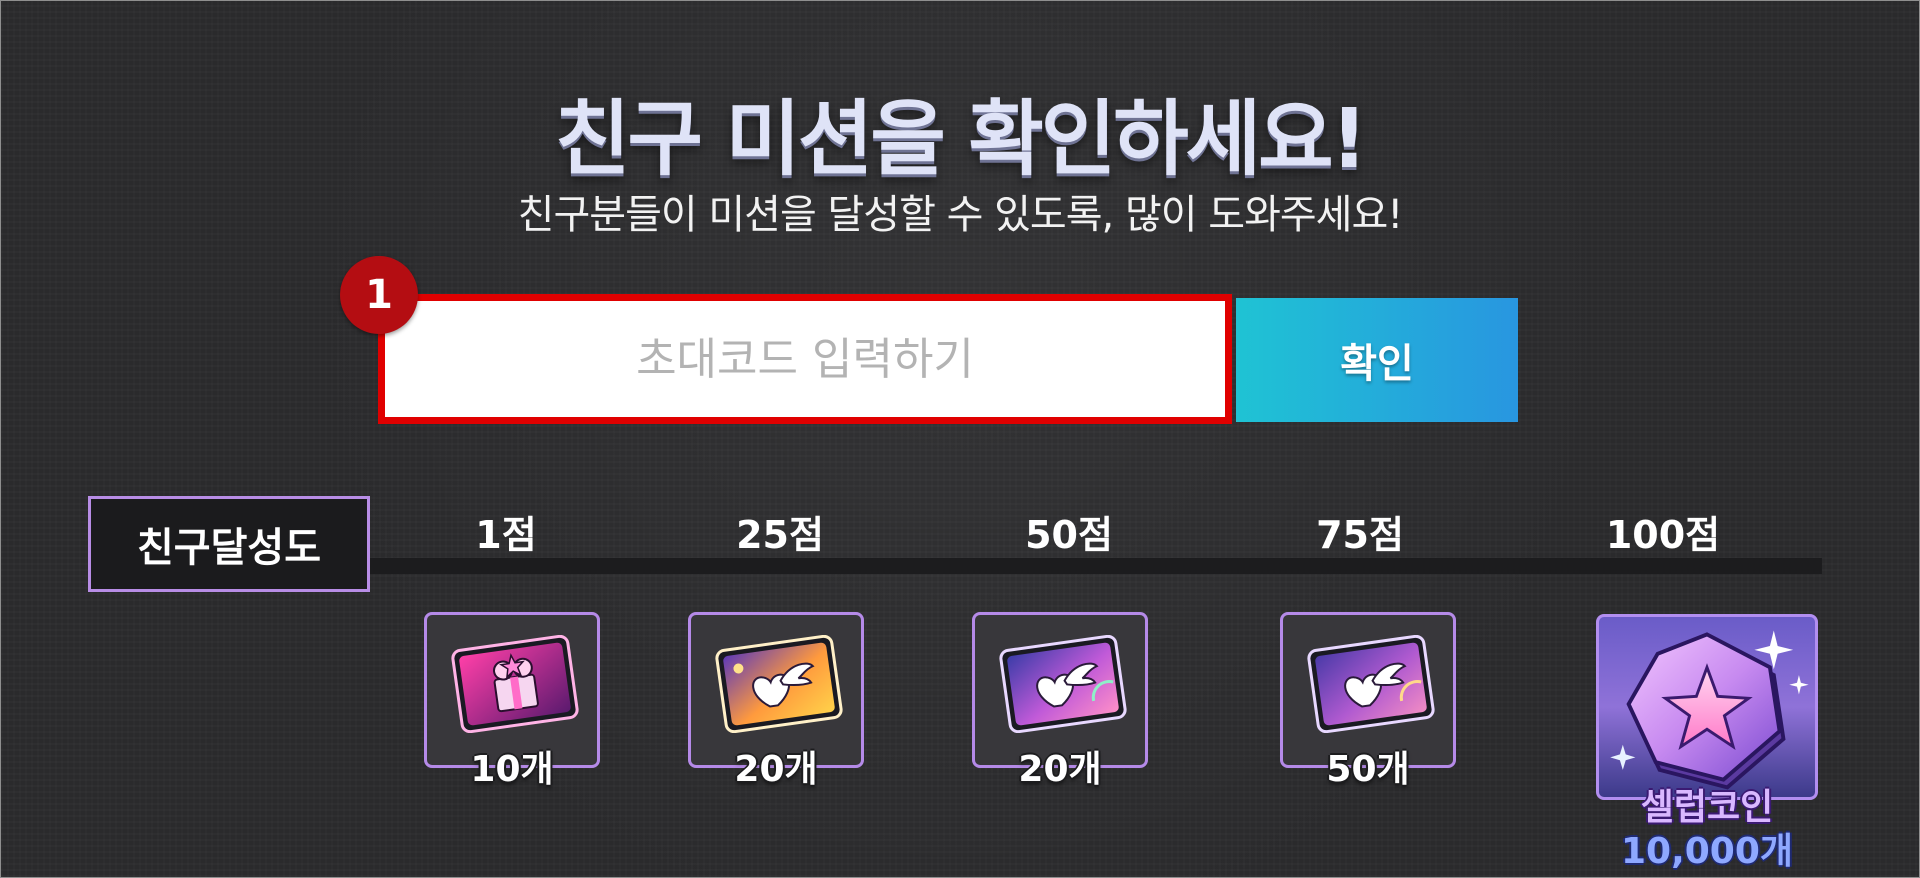 The height and width of the screenshot is (878, 1920). What do you see at coordinates (229, 544) in the screenshot?
I see `achievement-label: 친구달성도` at bounding box center [229, 544].